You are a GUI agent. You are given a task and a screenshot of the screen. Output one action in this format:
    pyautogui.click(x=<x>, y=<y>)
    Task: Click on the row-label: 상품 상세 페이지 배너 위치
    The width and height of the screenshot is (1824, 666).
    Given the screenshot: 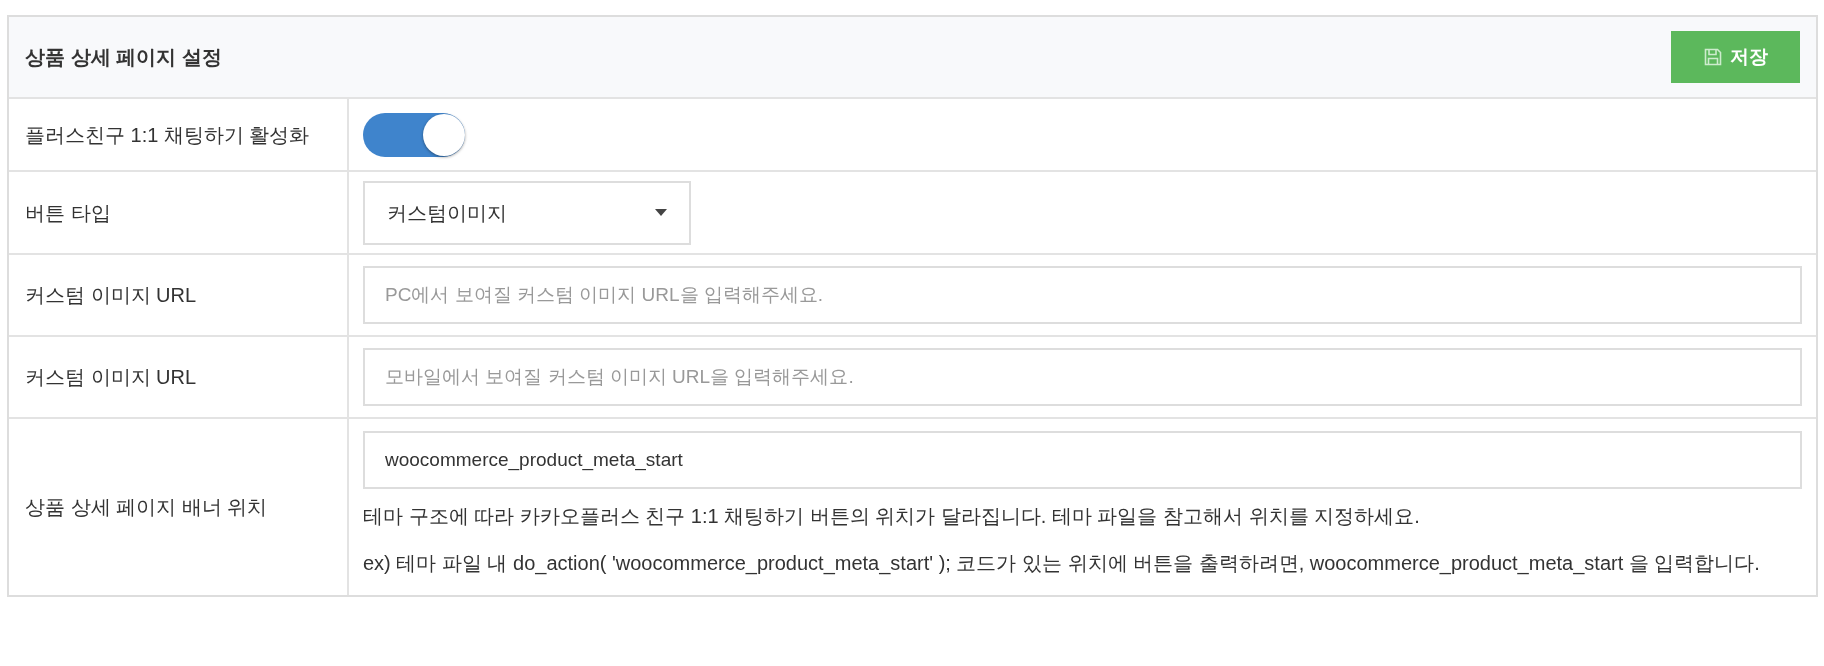 What is the action you would take?
    pyautogui.click(x=146, y=507)
    